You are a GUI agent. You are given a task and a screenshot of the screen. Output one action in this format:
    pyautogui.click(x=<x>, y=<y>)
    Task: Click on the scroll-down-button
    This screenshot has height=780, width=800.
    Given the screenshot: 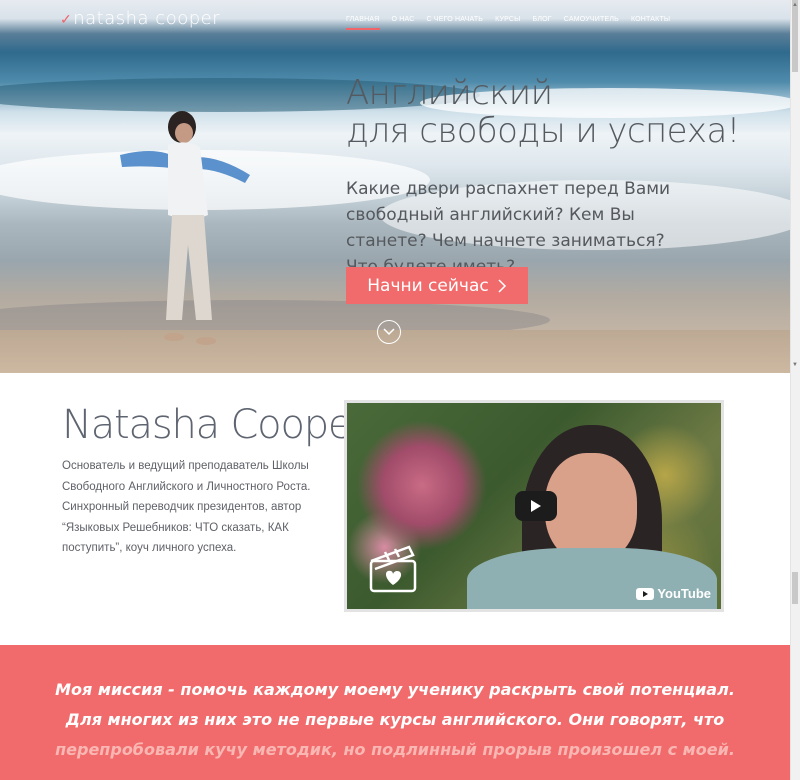 What is the action you would take?
    pyautogui.click(x=389, y=332)
    